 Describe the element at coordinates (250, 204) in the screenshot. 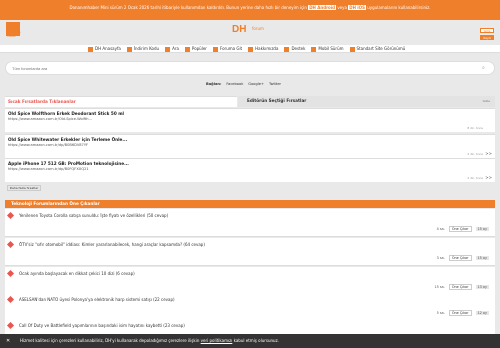

I see `section-header: Teknoloji Forumlarından Öne Çıkanlar` at that location.